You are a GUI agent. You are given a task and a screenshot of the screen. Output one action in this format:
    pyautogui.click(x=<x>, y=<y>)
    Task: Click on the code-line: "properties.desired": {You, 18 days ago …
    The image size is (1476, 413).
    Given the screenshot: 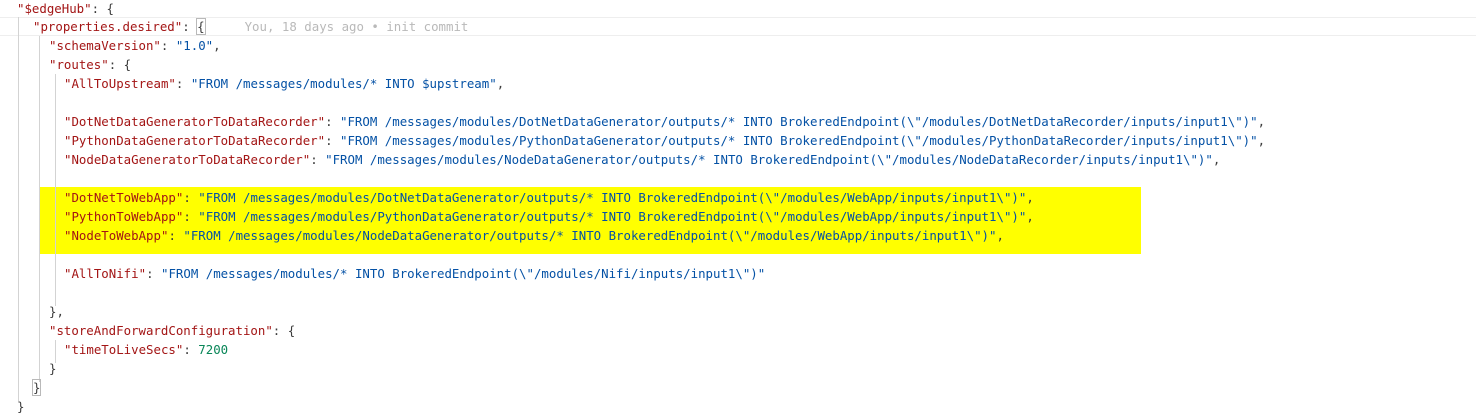 What is the action you would take?
    pyautogui.click(x=251, y=26)
    